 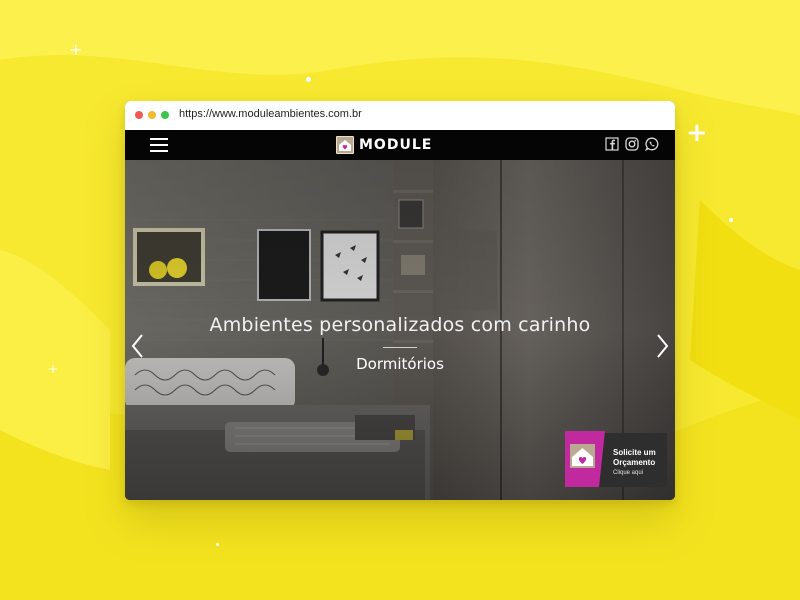 What do you see at coordinates (165, 115) in the screenshot?
I see `maximize-window-button` at bounding box center [165, 115].